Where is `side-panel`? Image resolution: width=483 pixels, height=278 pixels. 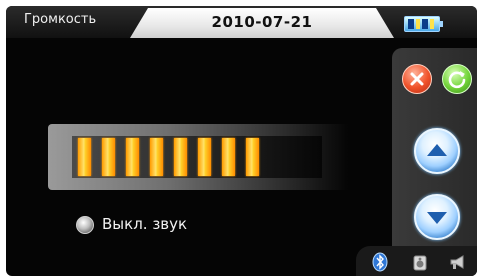 side-panel is located at coordinates (434, 162).